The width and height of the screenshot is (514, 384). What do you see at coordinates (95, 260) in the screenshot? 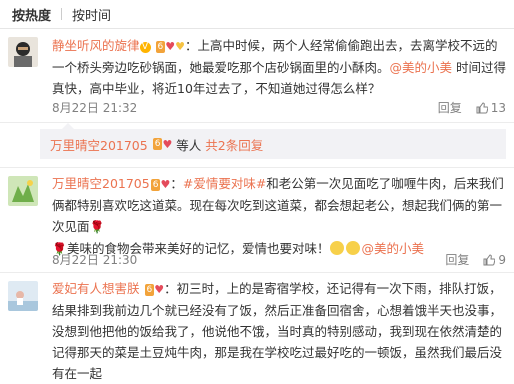
I see `comment-time: 8月22日 21:30` at bounding box center [95, 260].